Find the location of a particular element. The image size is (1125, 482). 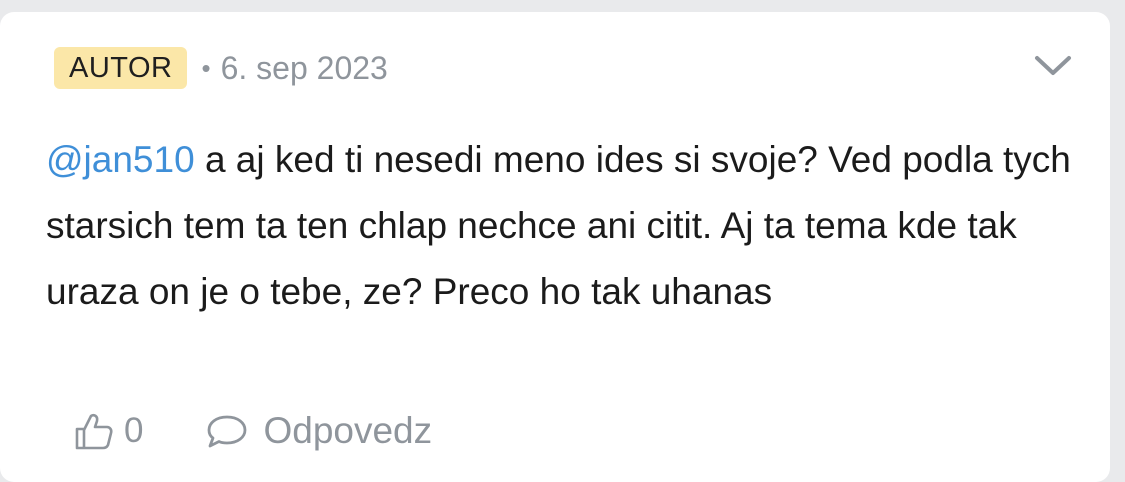

like-count: 0 is located at coordinates (134, 430).